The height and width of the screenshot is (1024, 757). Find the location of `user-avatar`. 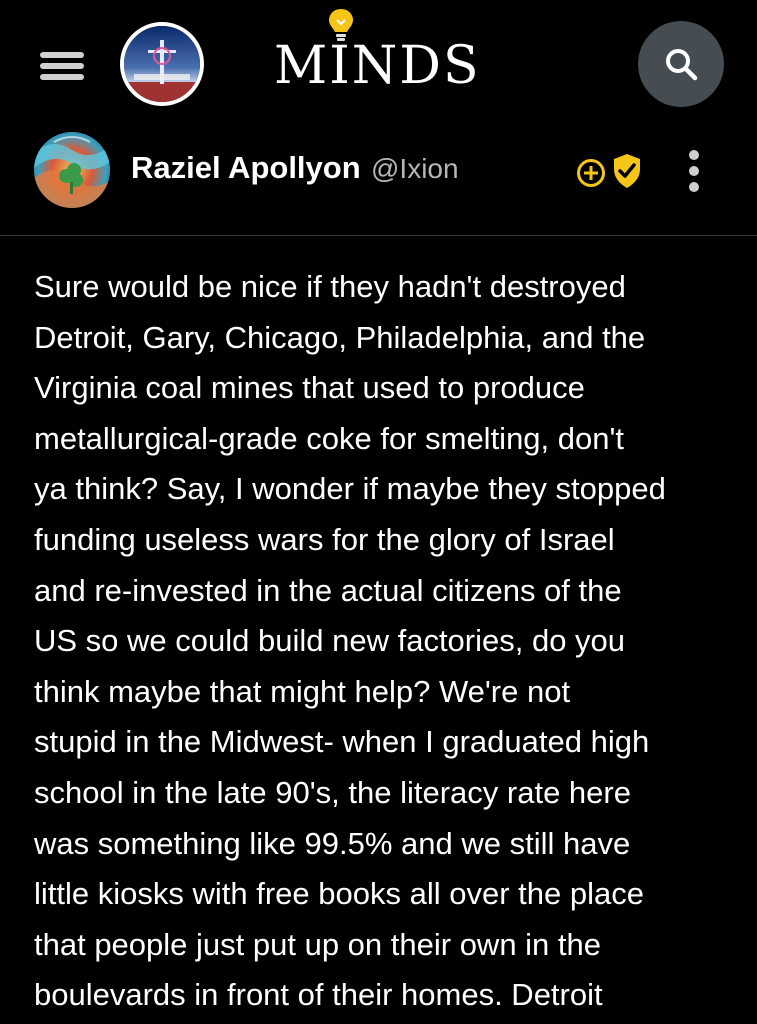

user-avatar is located at coordinates (162, 64).